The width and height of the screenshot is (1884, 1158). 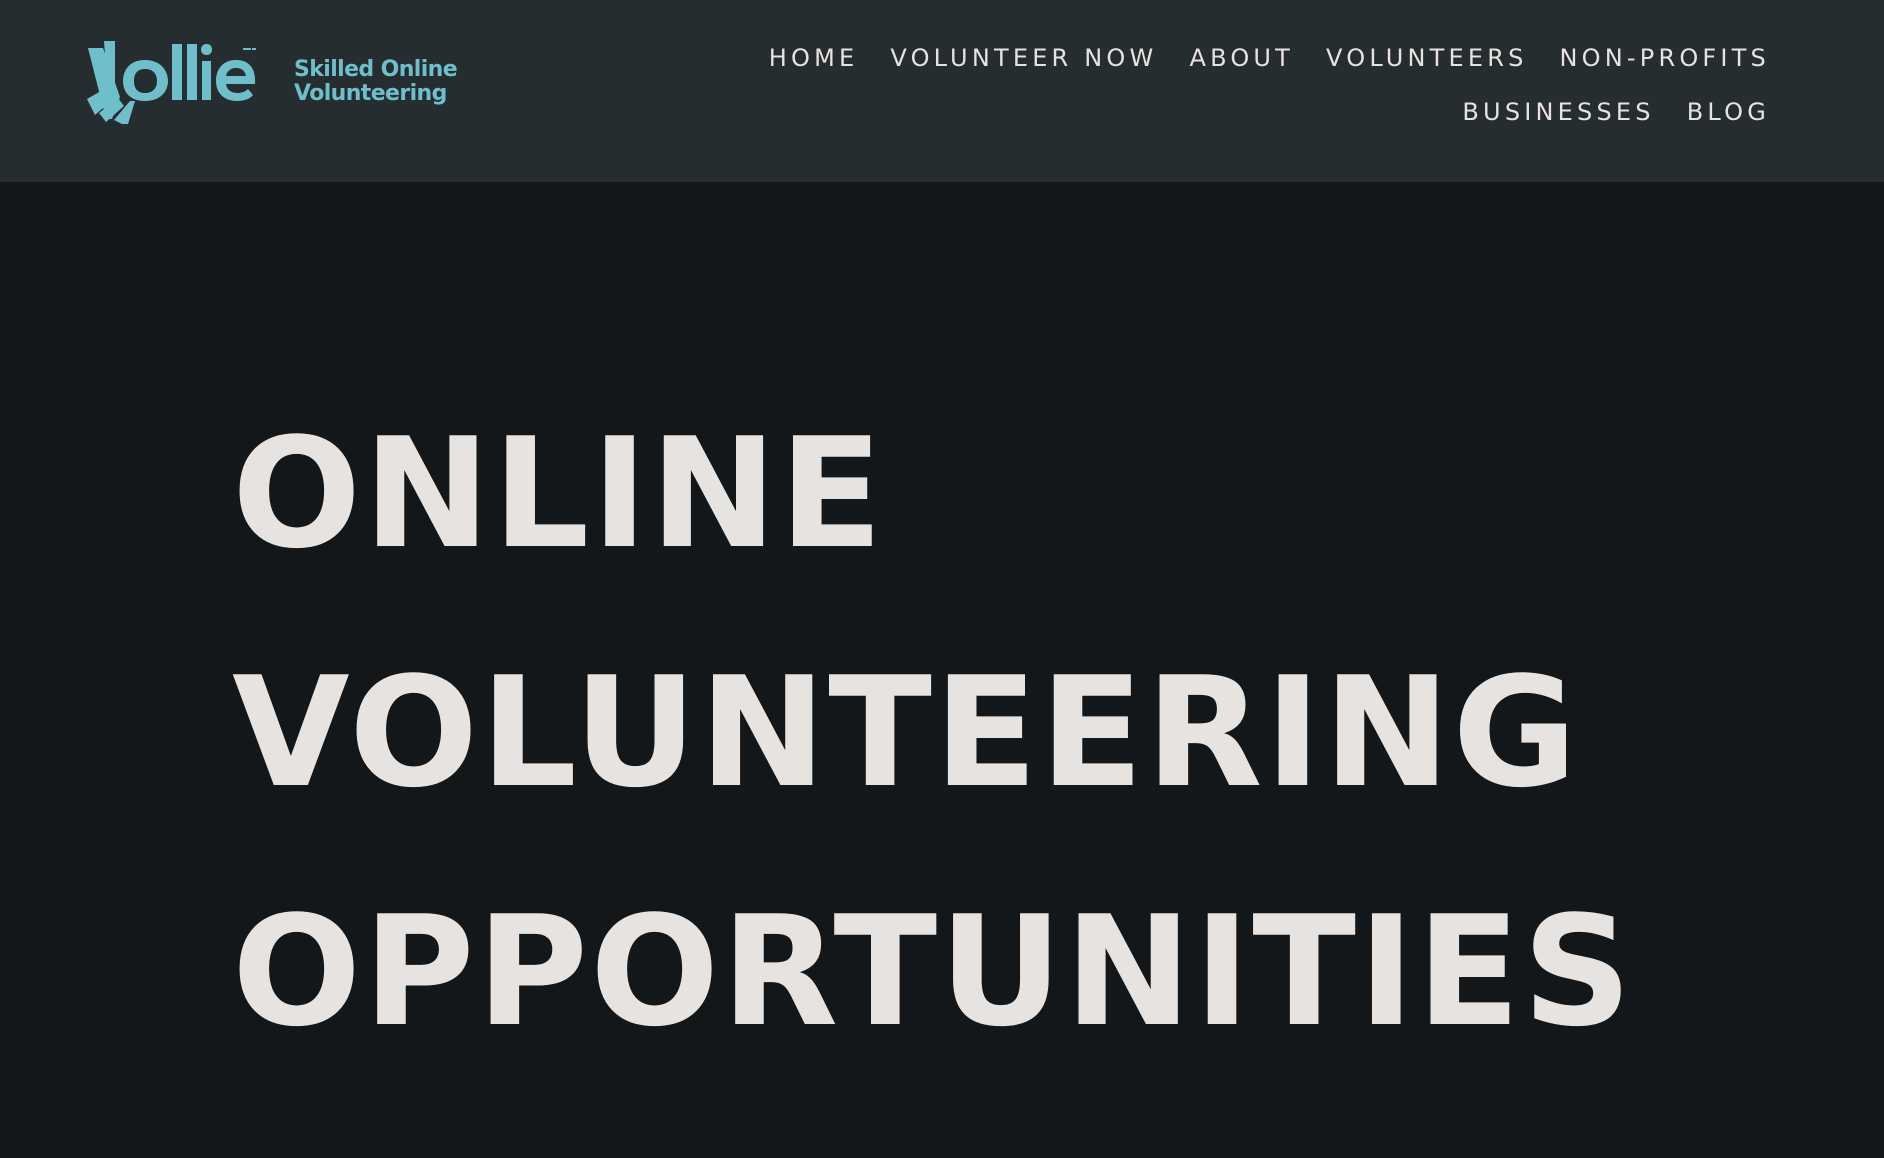 What do you see at coordinates (1665, 58) in the screenshot?
I see `nav-non-profits: NON-PROFITS` at bounding box center [1665, 58].